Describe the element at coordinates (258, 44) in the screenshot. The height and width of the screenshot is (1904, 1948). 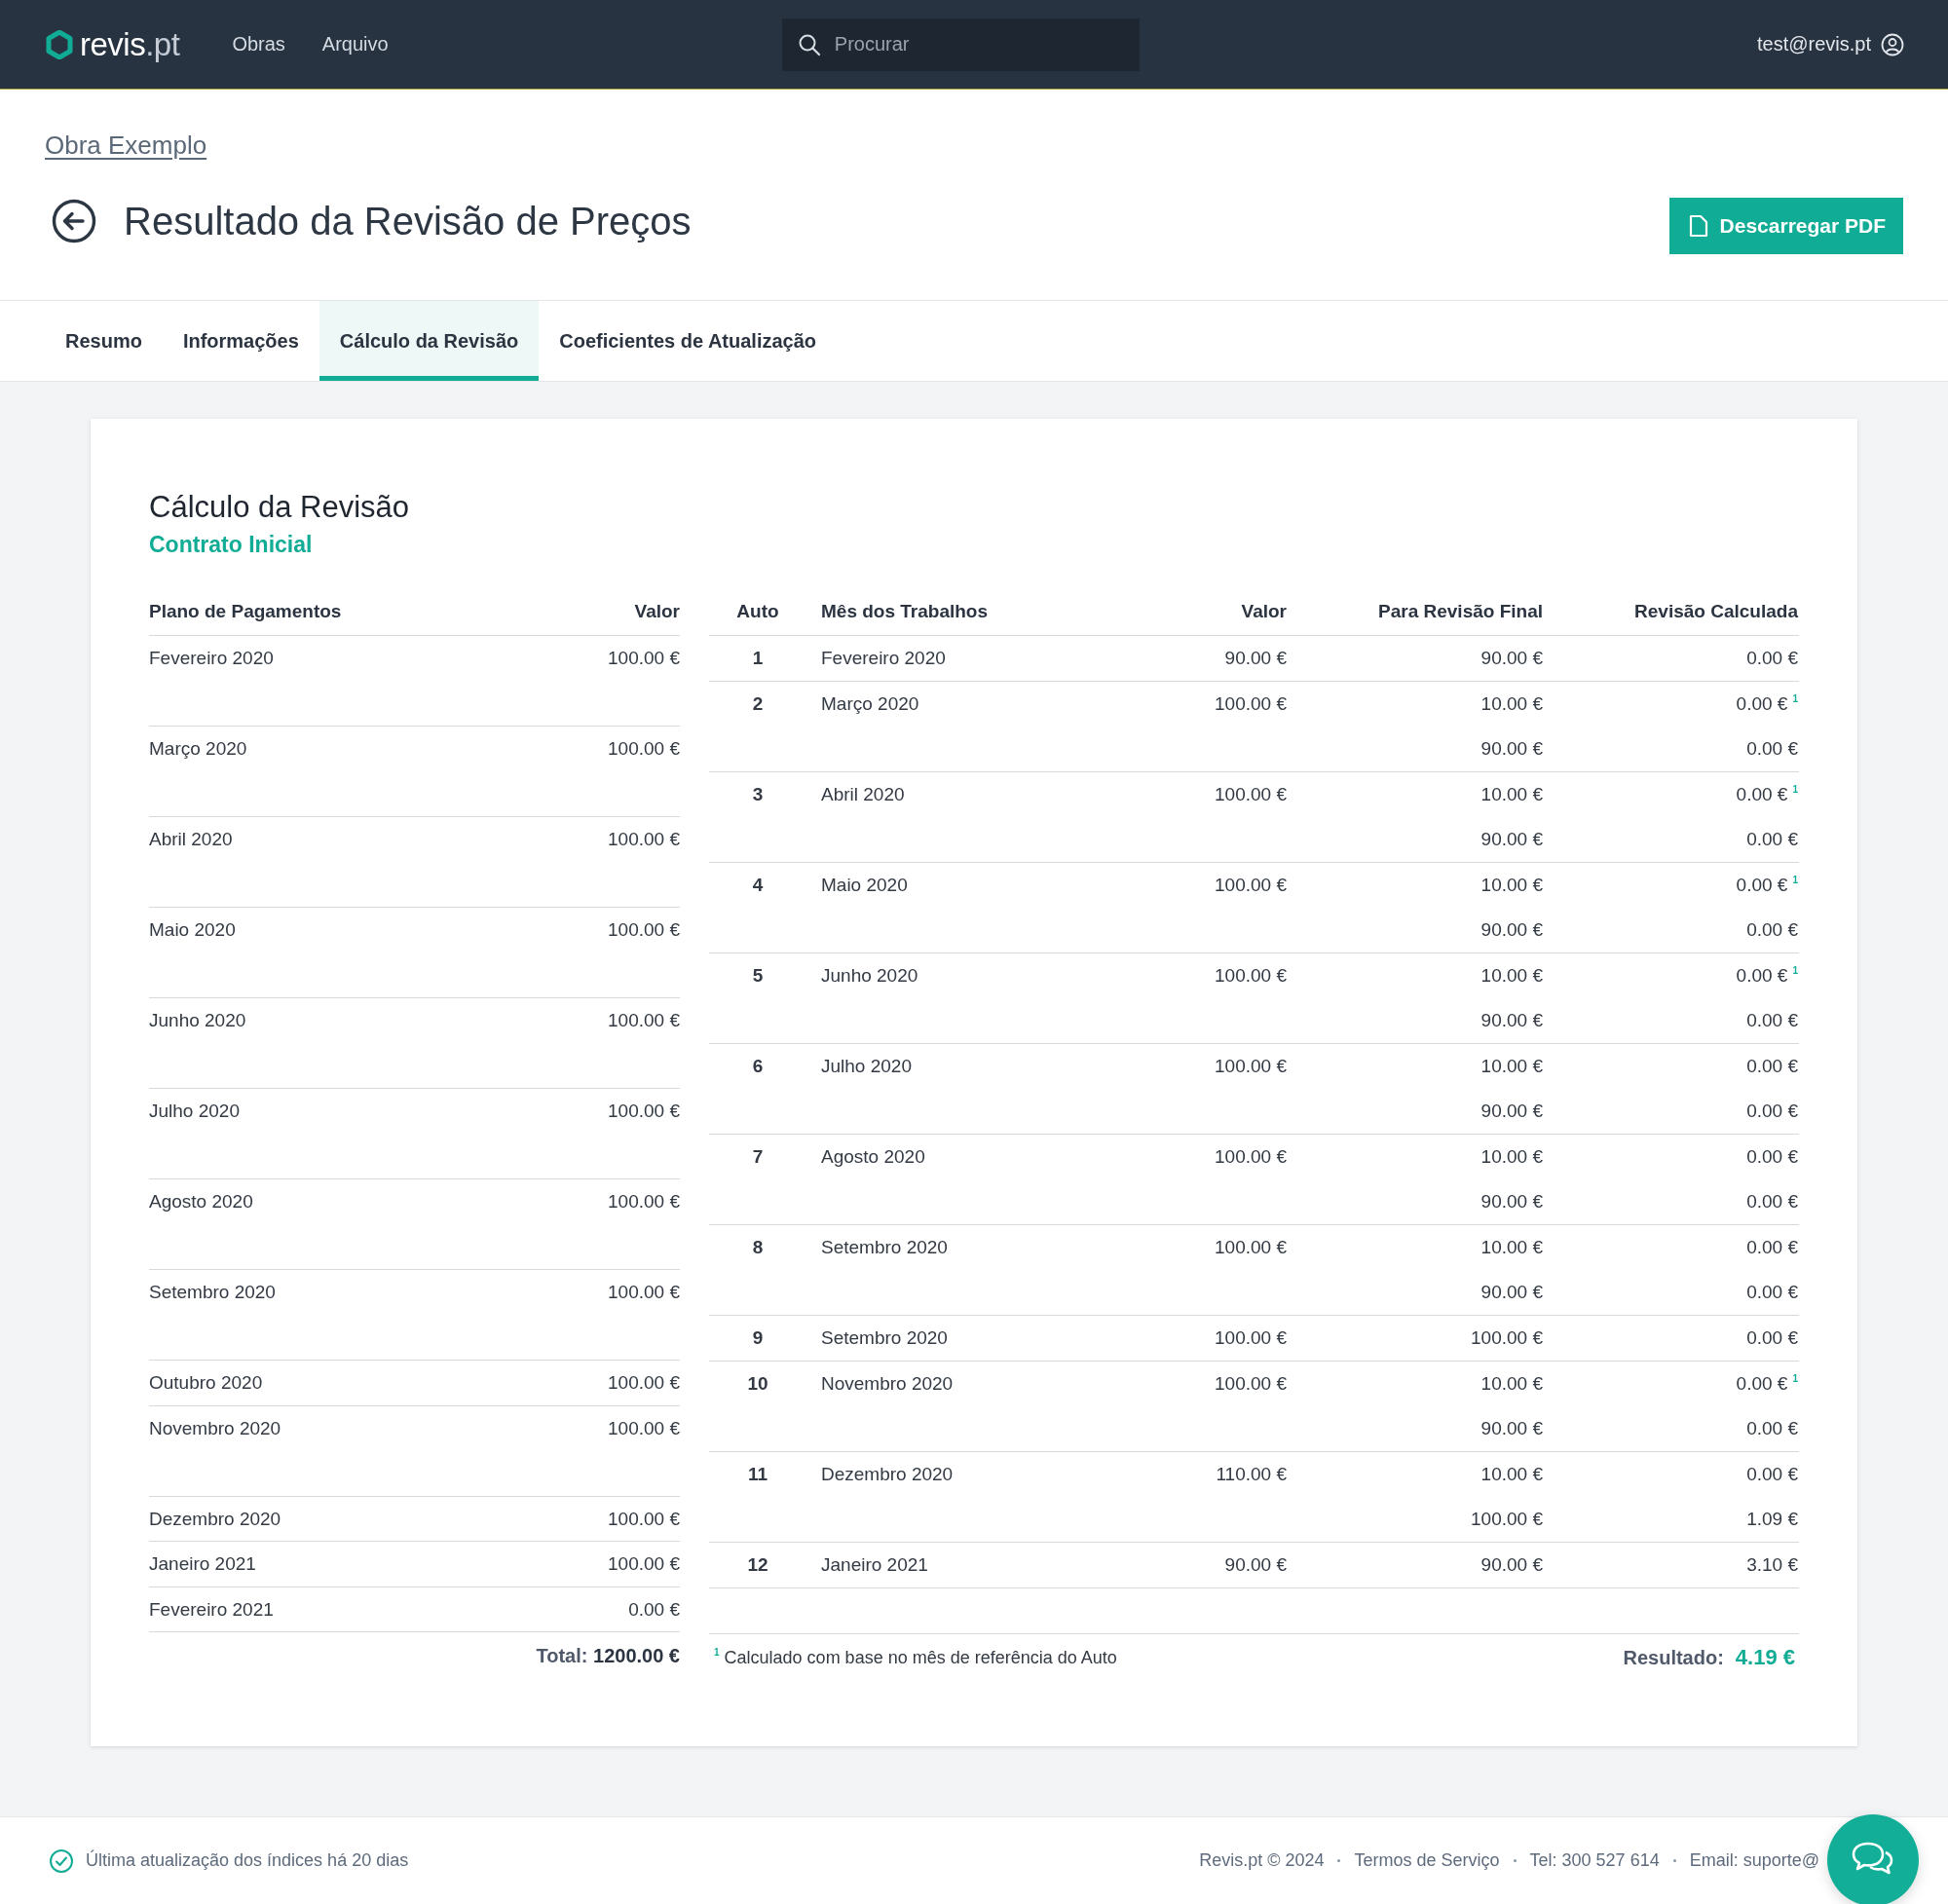
I see `nav-link: Obras` at that location.